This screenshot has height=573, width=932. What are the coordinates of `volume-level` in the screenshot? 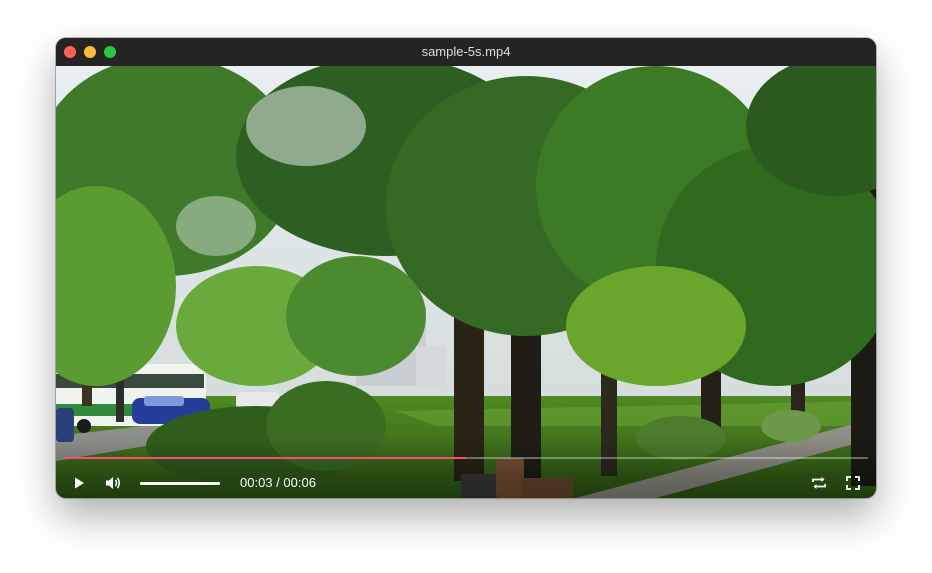 It's located at (180, 483).